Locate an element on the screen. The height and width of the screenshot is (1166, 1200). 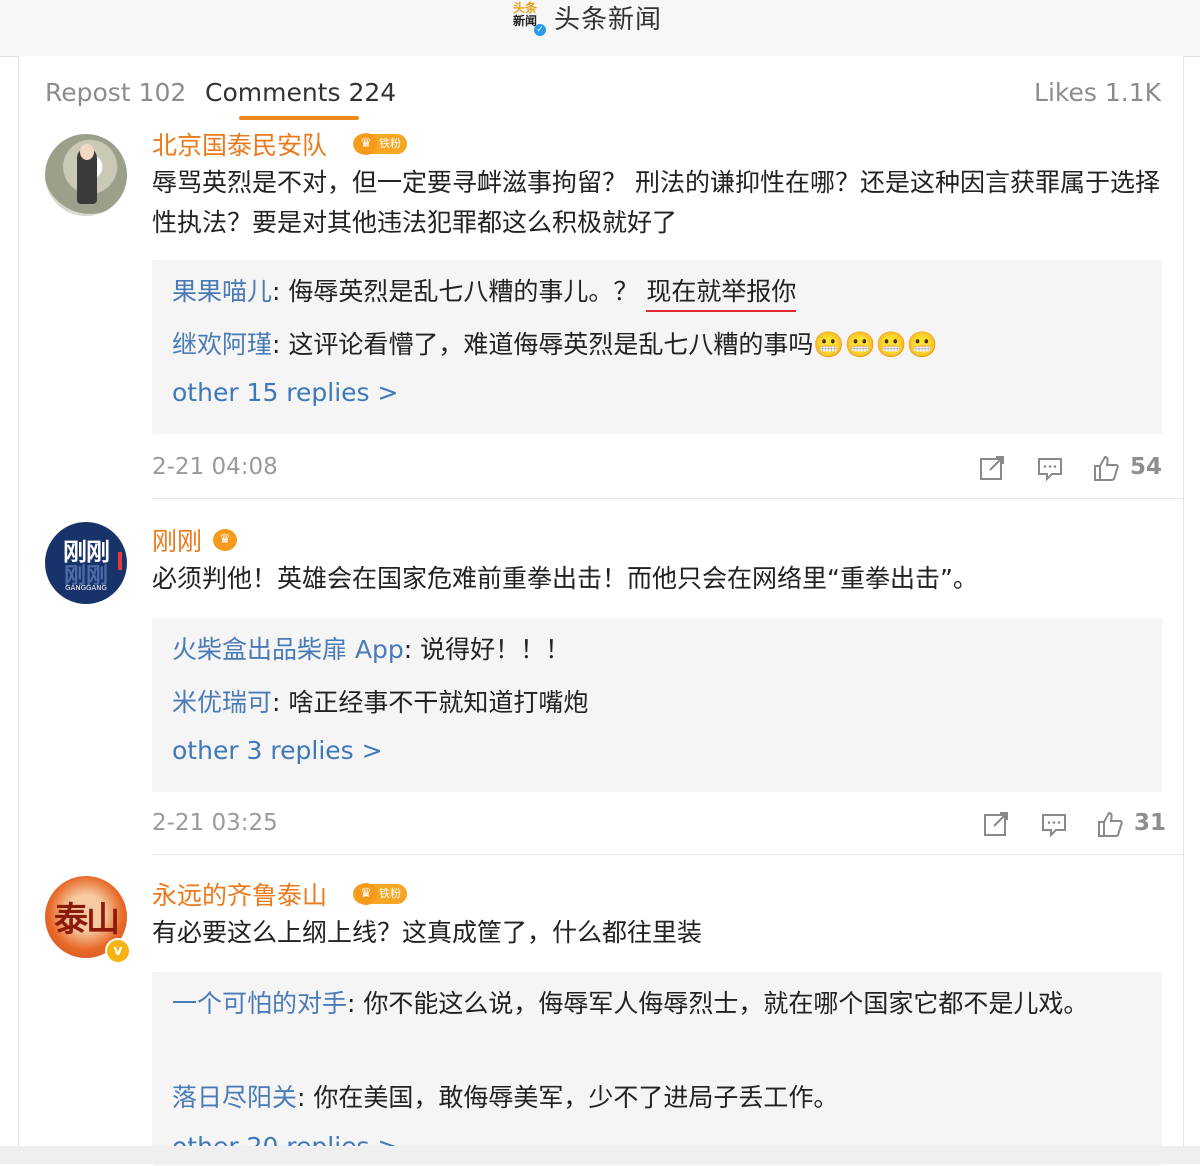
verified-icon: v is located at coordinates (118, 951).